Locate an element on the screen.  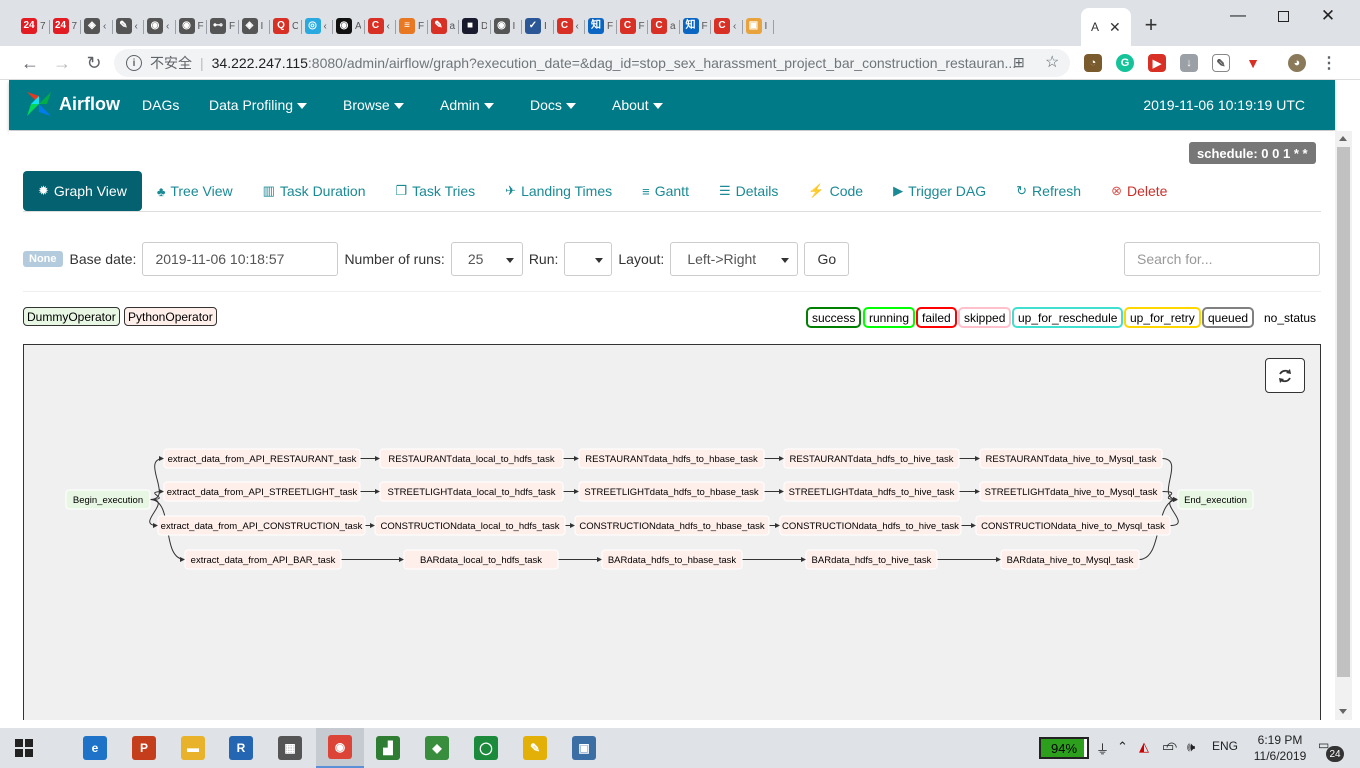
task-node: BARdata_hdfs_to_hbase_task is located at coordinates (672, 559).